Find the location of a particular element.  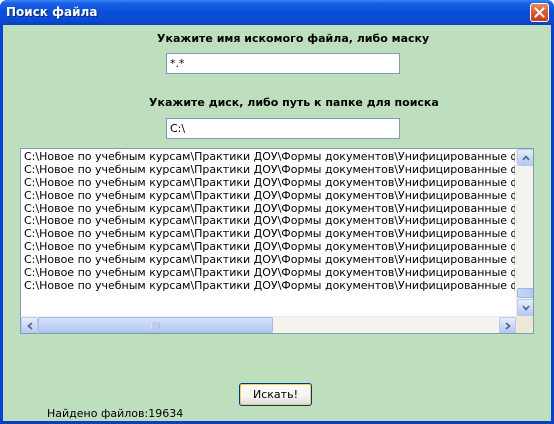

grip-icon is located at coordinates (155, 325).